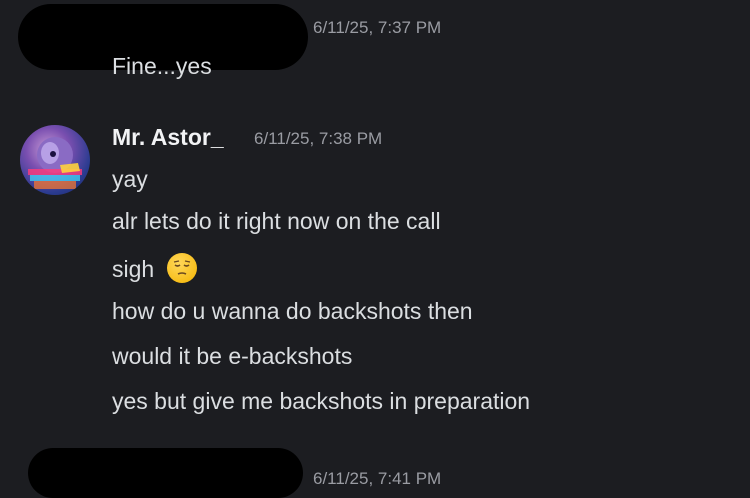 Image resolution: width=750 pixels, height=498 pixels. I want to click on avatar, so click(55, 160).